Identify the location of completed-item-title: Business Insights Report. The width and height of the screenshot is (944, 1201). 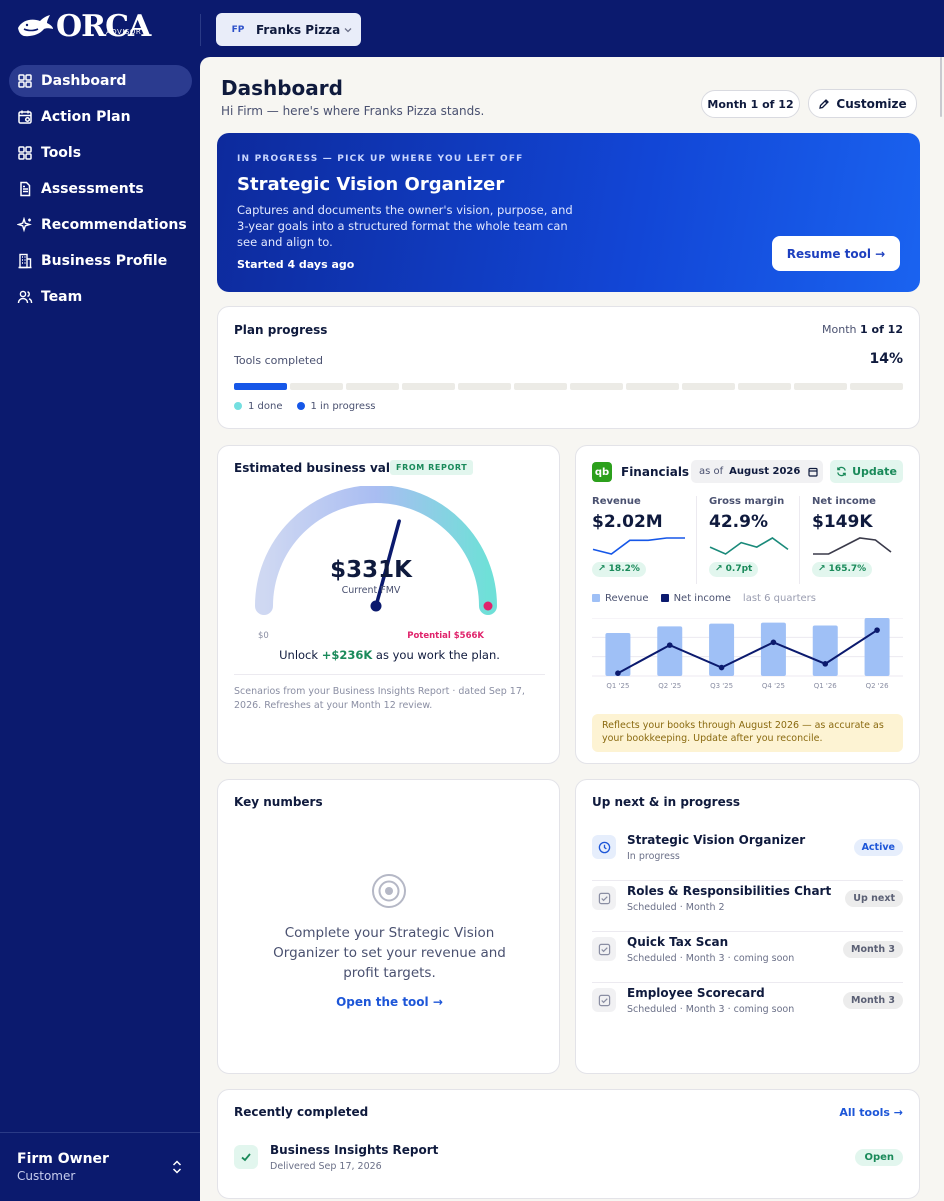
(354, 1150).